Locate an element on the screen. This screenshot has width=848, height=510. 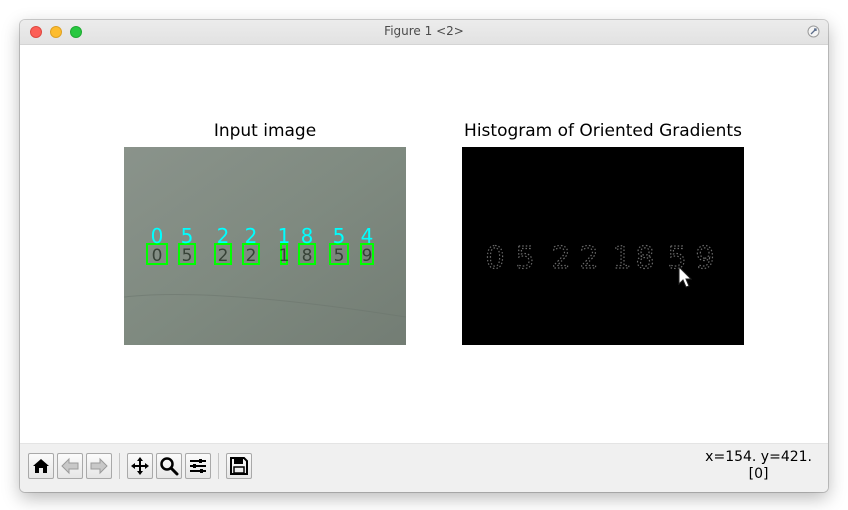
back-button is located at coordinates (70, 466).